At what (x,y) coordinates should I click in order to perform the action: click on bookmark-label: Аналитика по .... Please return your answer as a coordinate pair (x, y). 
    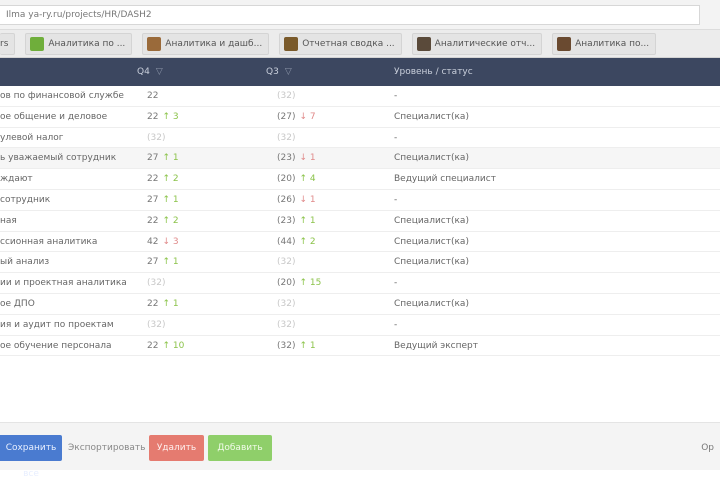
    Looking at the image, I should click on (87, 43).